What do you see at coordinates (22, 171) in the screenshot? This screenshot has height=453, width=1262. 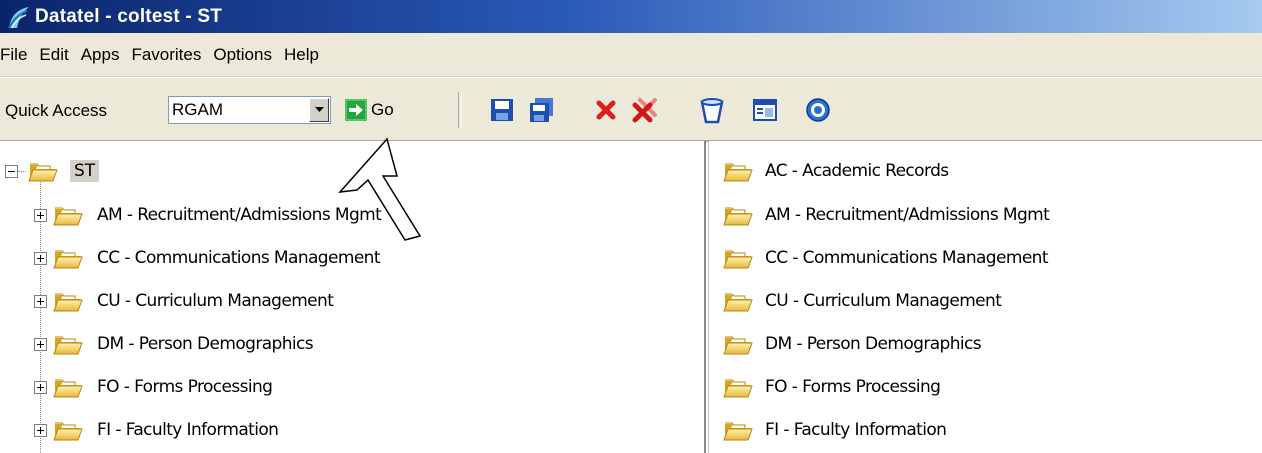 I see `tree-connector` at bounding box center [22, 171].